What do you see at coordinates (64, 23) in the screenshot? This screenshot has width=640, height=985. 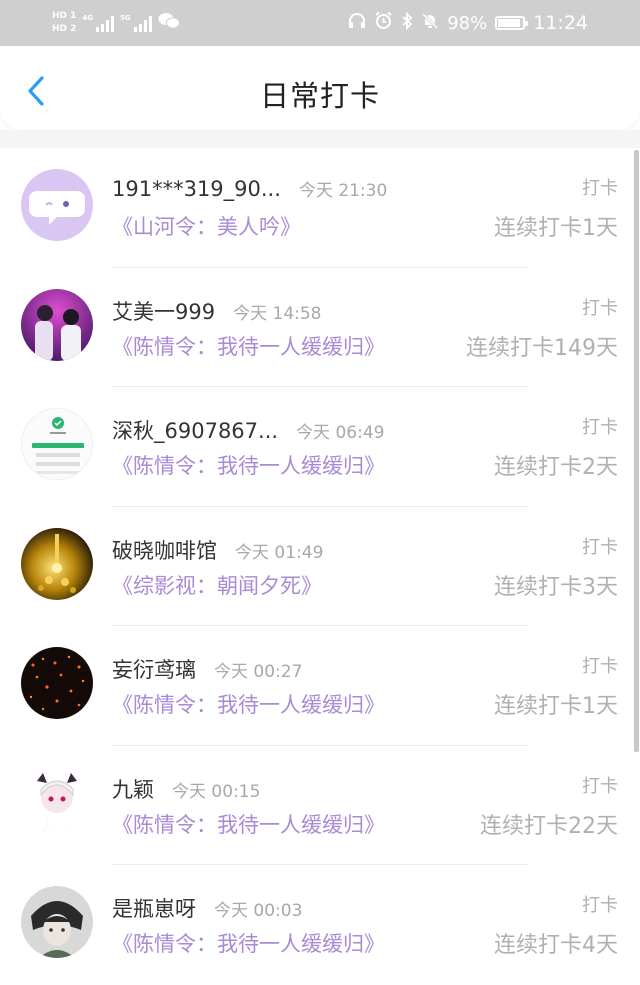 I see `hd-indicators: HD 1 HD 2` at bounding box center [64, 23].